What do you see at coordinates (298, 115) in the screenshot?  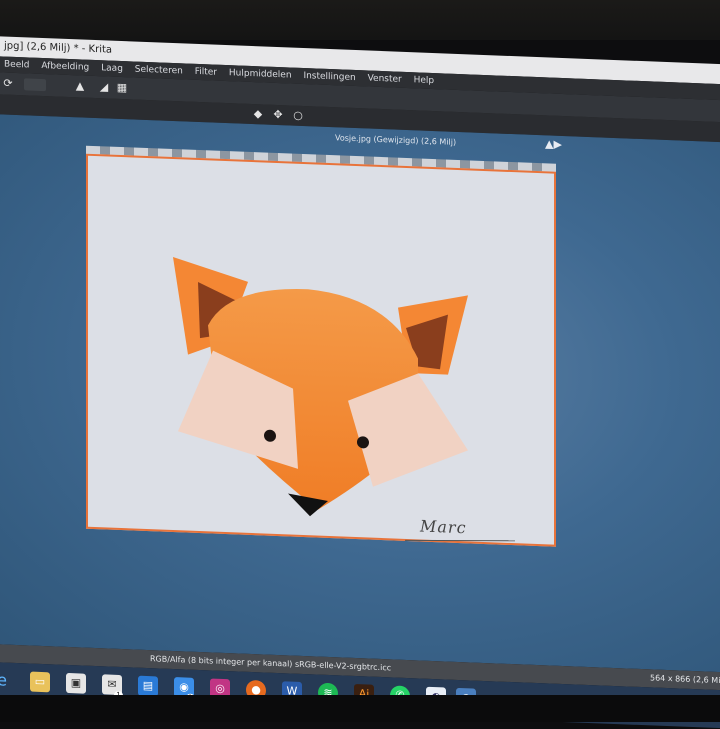 I see `reset-icon: ○` at bounding box center [298, 115].